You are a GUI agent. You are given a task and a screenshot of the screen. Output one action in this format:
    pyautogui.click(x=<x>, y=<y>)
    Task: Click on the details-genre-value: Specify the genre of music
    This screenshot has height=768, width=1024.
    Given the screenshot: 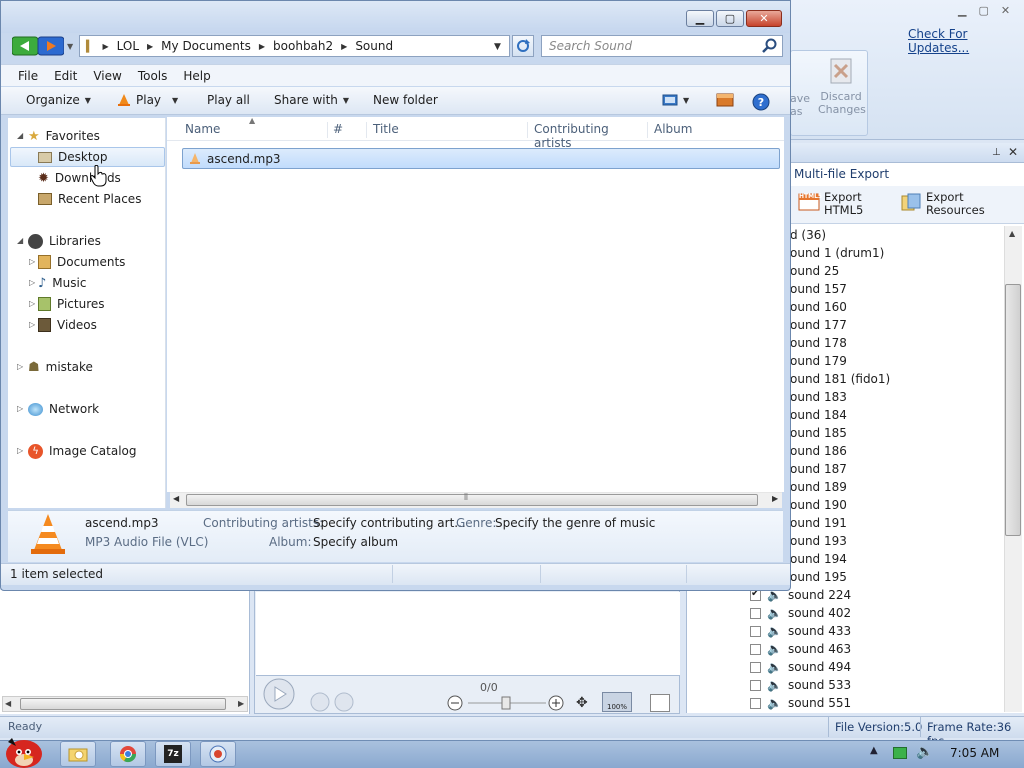 What is the action you would take?
    pyautogui.click(x=575, y=523)
    